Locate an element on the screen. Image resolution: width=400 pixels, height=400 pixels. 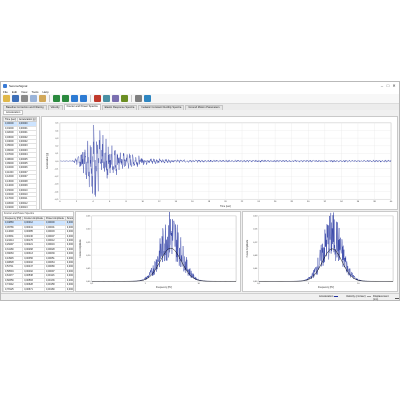
x-tick-label: 34 is located at coordinates (341, 202).